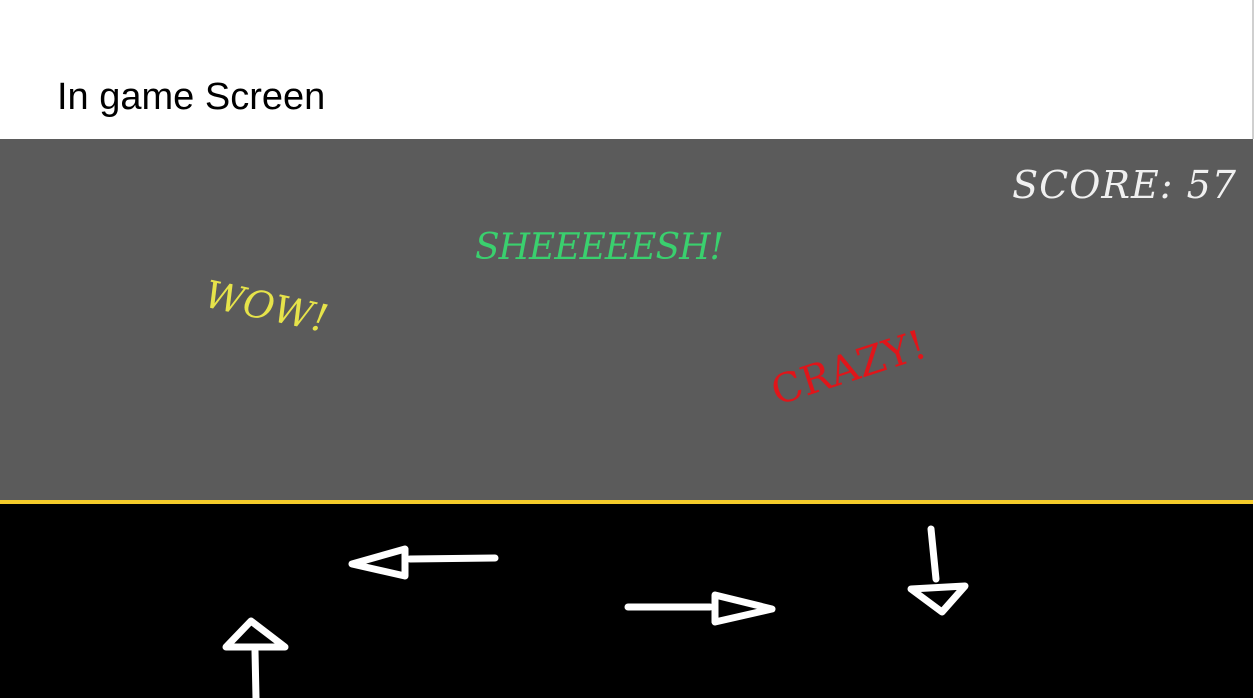  I want to click on arrow-layer, so click(595, 611).